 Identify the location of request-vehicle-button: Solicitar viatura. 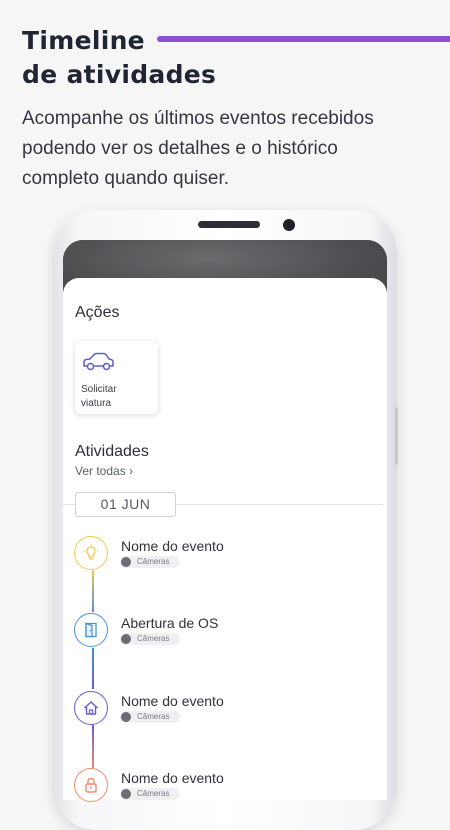
(116, 377).